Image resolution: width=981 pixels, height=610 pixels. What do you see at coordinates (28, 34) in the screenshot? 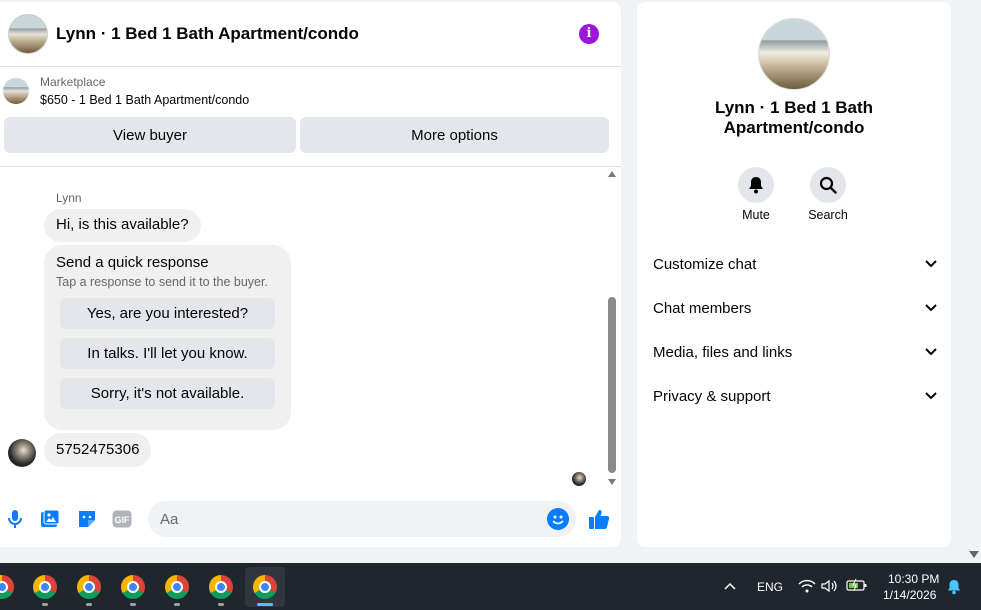
I see `chat-avatar` at bounding box center [28, 34].